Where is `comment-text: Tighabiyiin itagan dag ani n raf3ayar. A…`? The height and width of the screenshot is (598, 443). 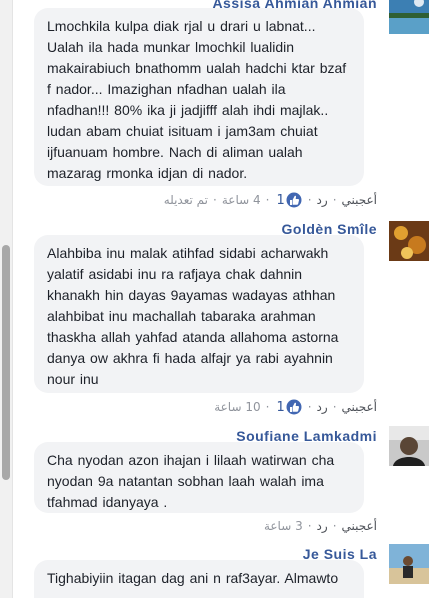
comment-text: Tighabiyiin itagan dag ani n raf3ayar. A… is located at coordinates (199, 579).